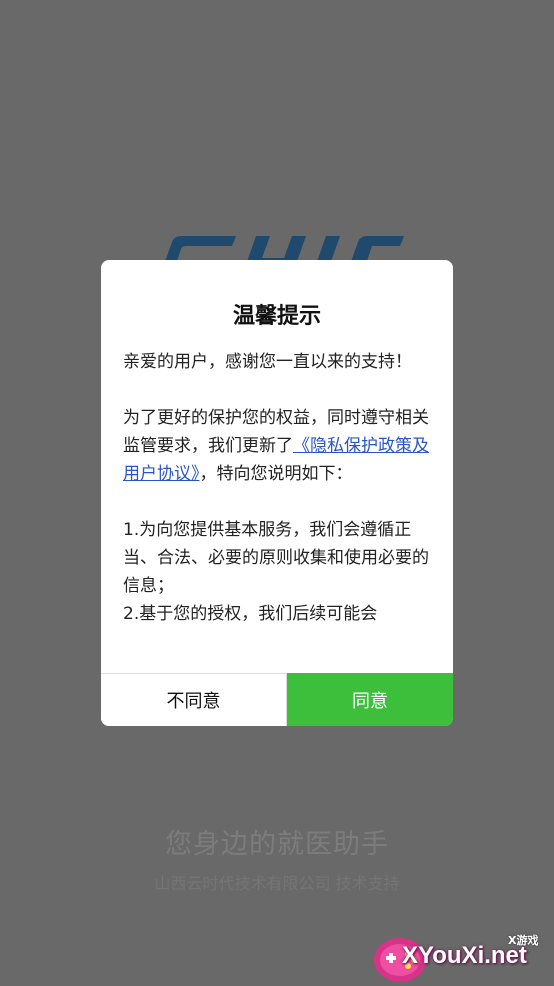 The height and width of the screenshot is (986, 554). What do you see at coordinates (194, 700) in the screenshot?
I see `disagree-button: 不同意` at bounding box center [194, 700].